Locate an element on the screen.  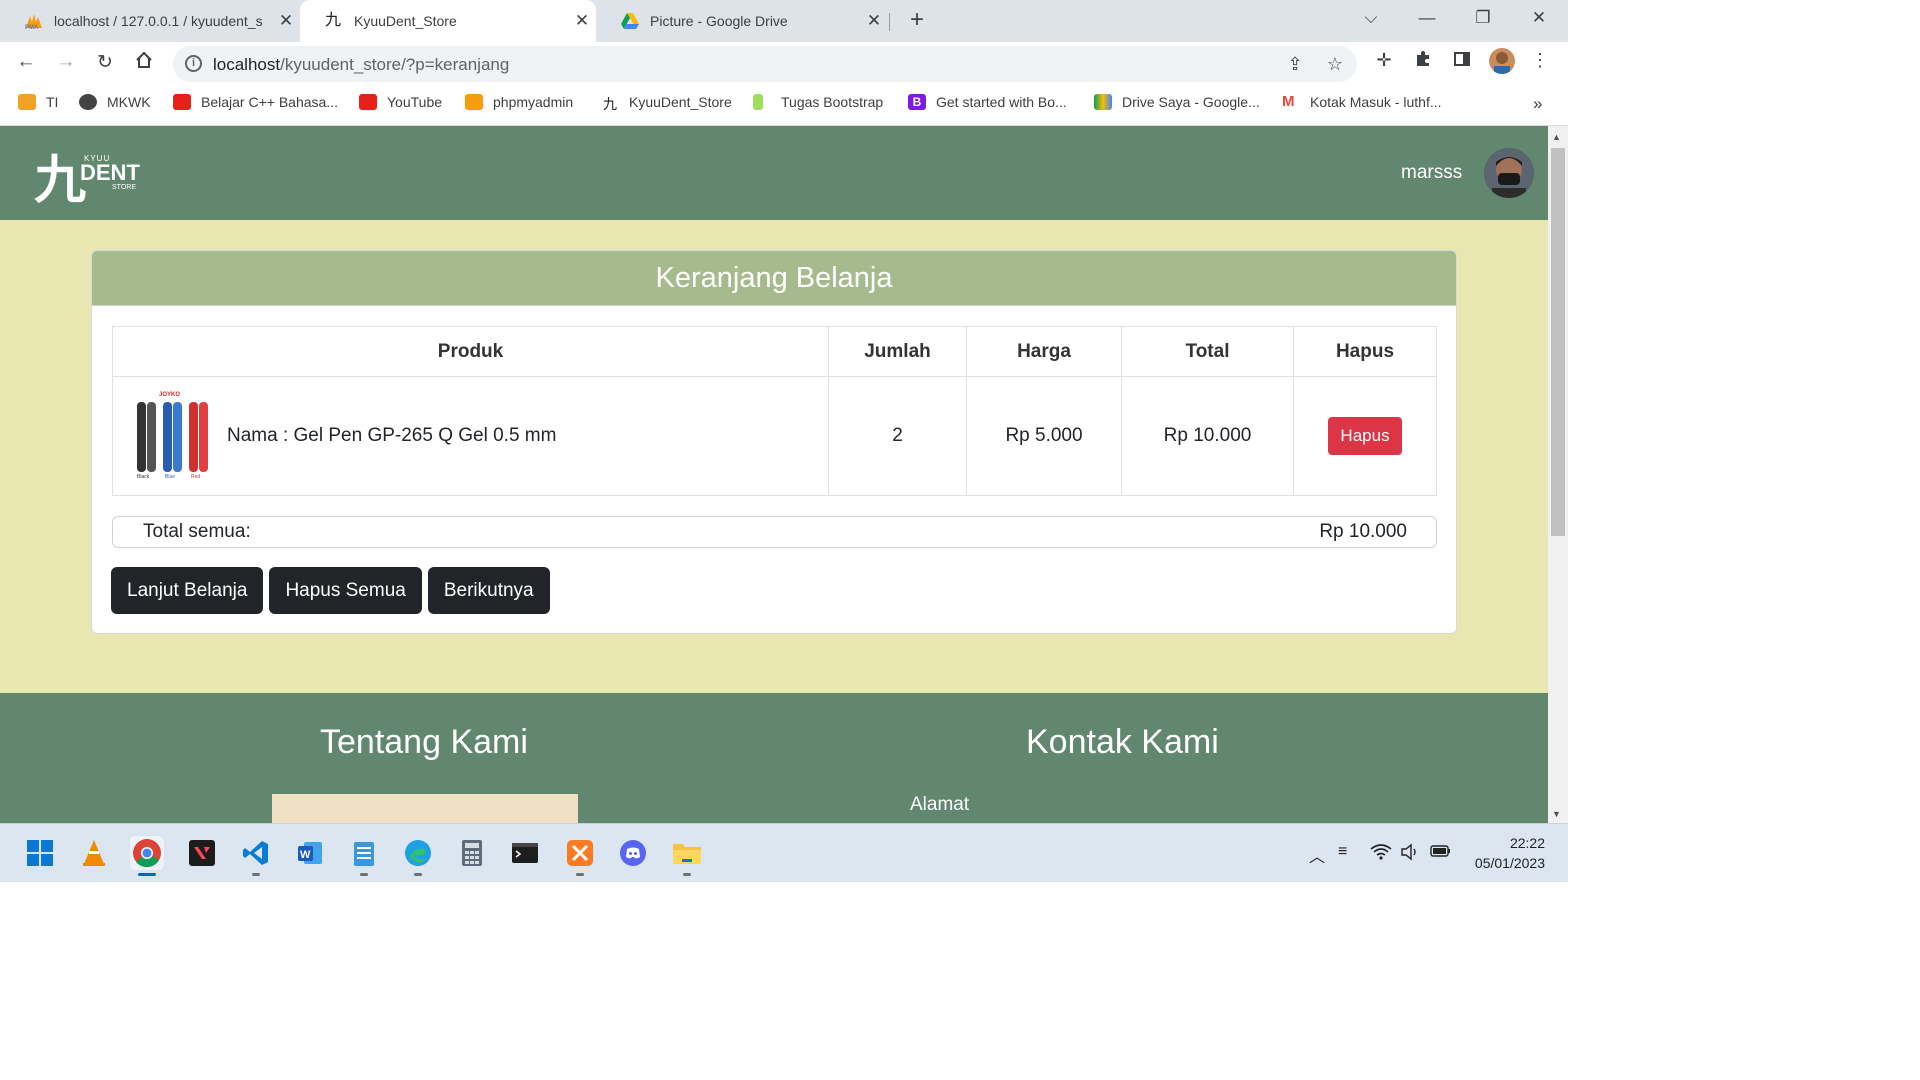
bookmark-mkwk: MKWK is located at coordinates (115, 102).